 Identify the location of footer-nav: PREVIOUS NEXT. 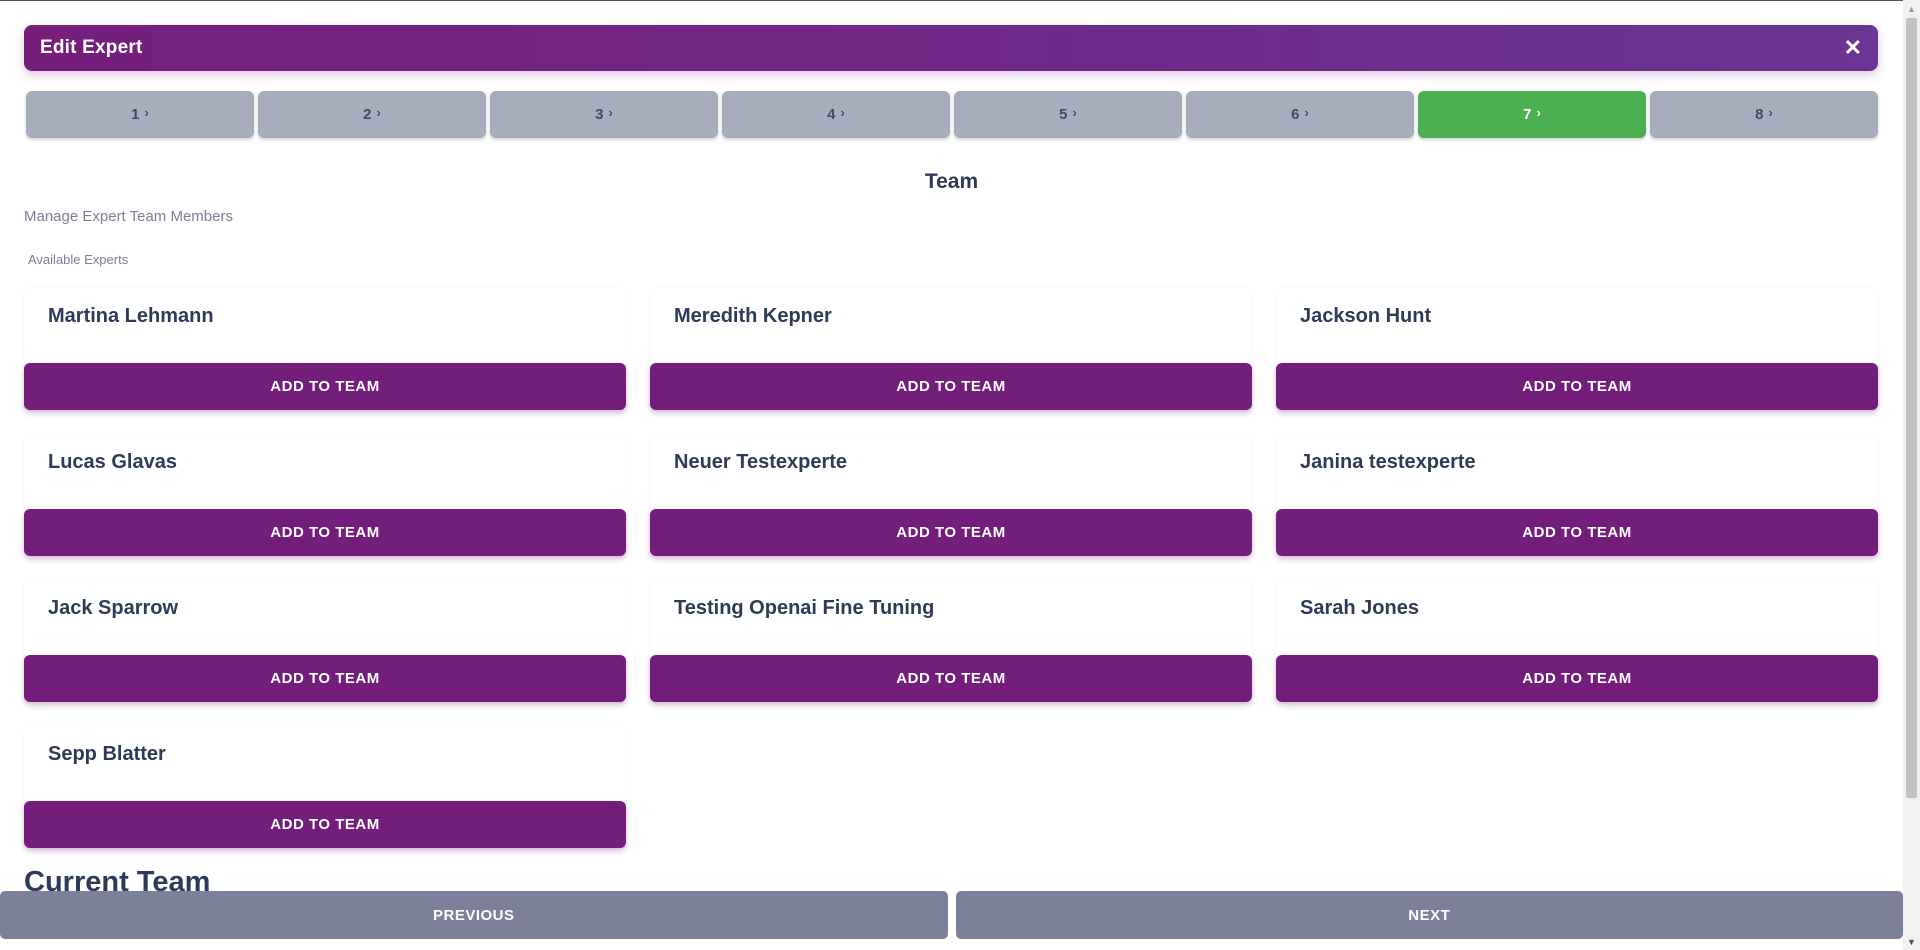
(951, 915).